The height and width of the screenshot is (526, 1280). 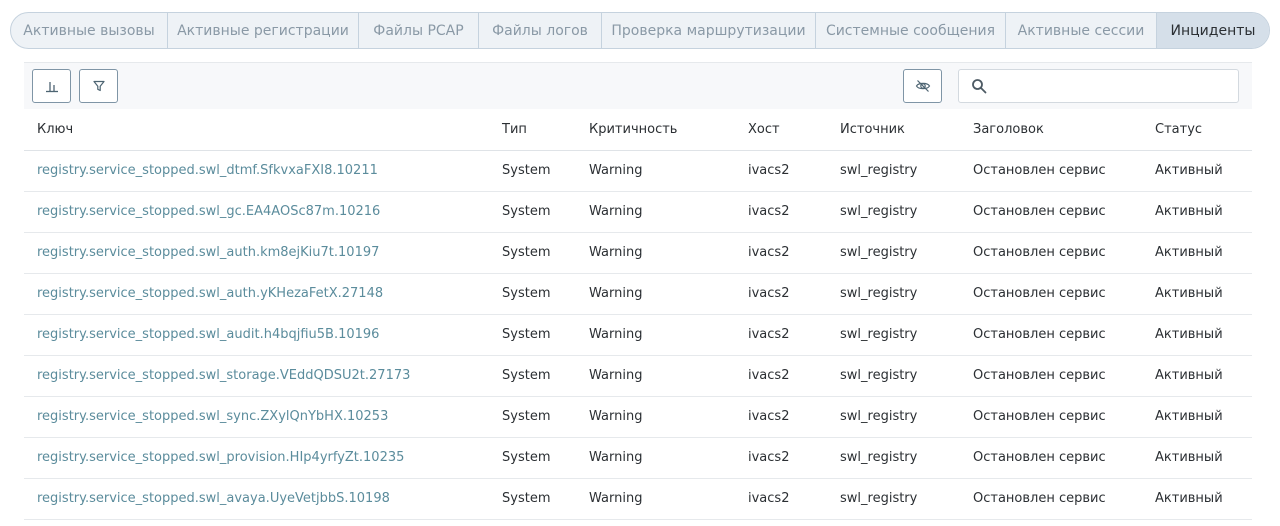 What do you see at coordinates (419, 30) in the screenshot?
I see `tab-pcap-files: Файлы PCAP` at bounding box center [419, 30].